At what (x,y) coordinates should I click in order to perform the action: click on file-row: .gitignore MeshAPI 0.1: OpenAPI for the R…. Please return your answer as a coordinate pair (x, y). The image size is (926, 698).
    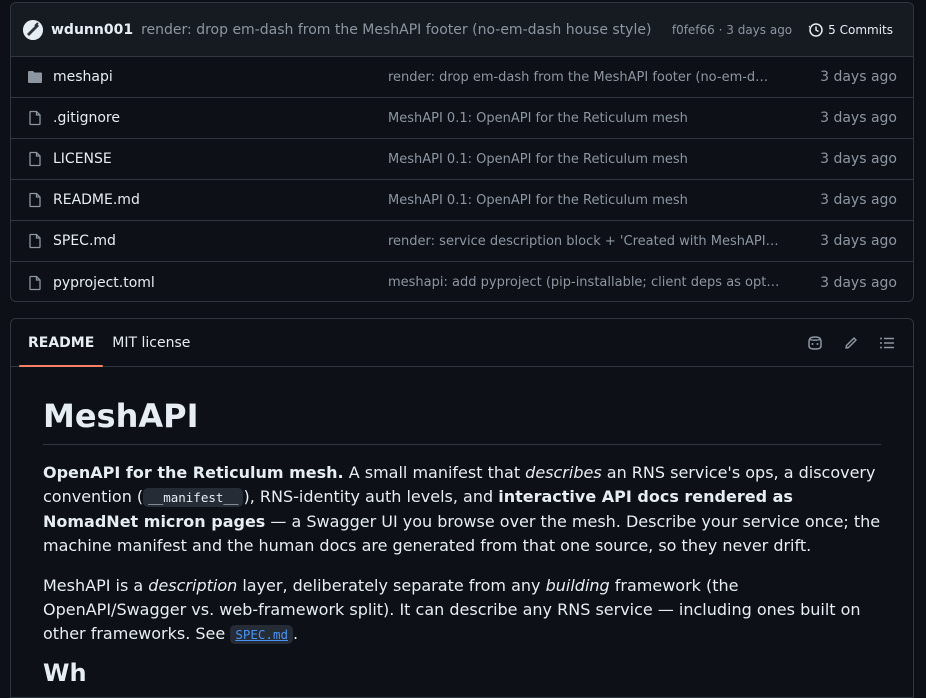
    Looking at the image, I should click on (462, 118).